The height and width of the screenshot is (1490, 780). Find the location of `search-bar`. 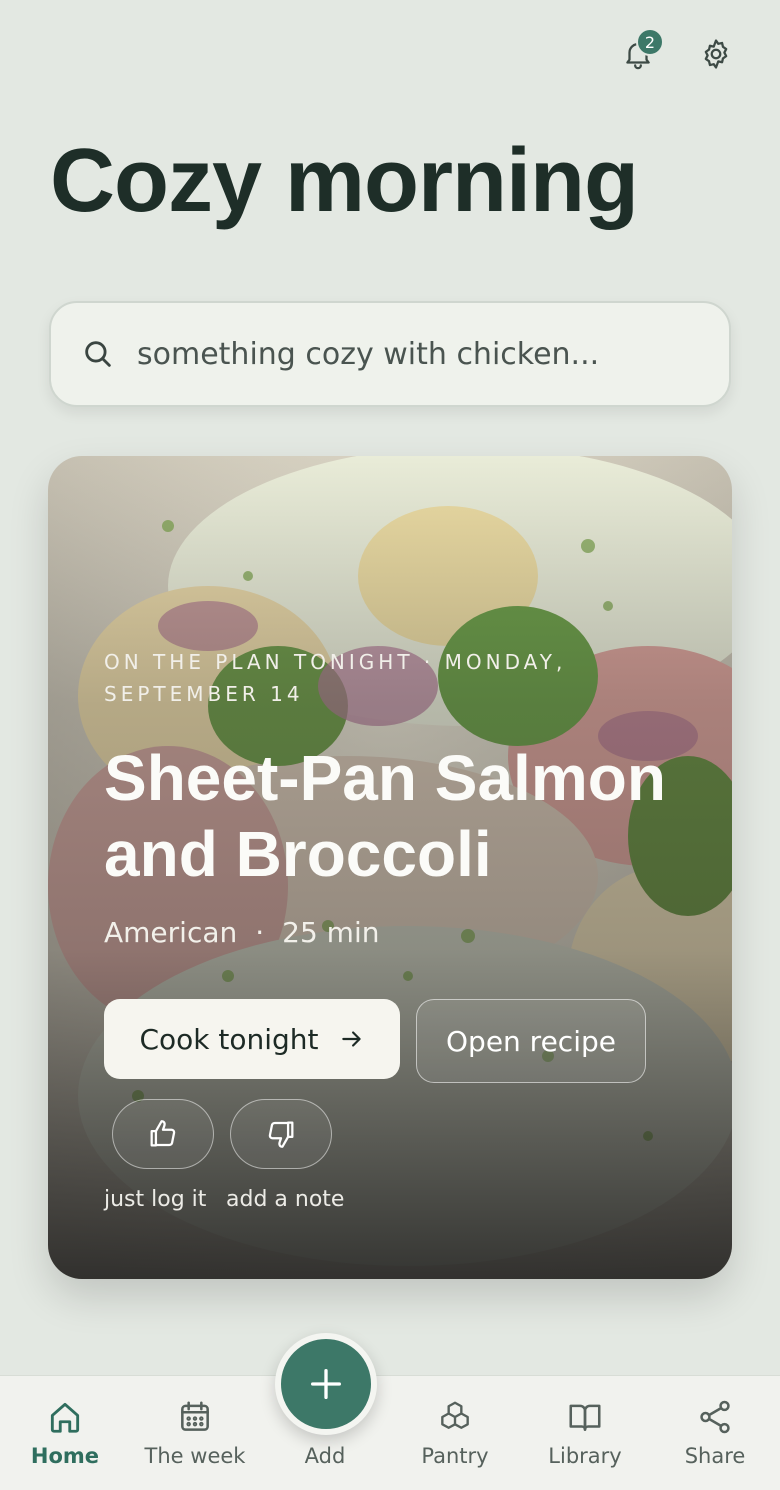

search-bar is located at coordinates (390, 354).